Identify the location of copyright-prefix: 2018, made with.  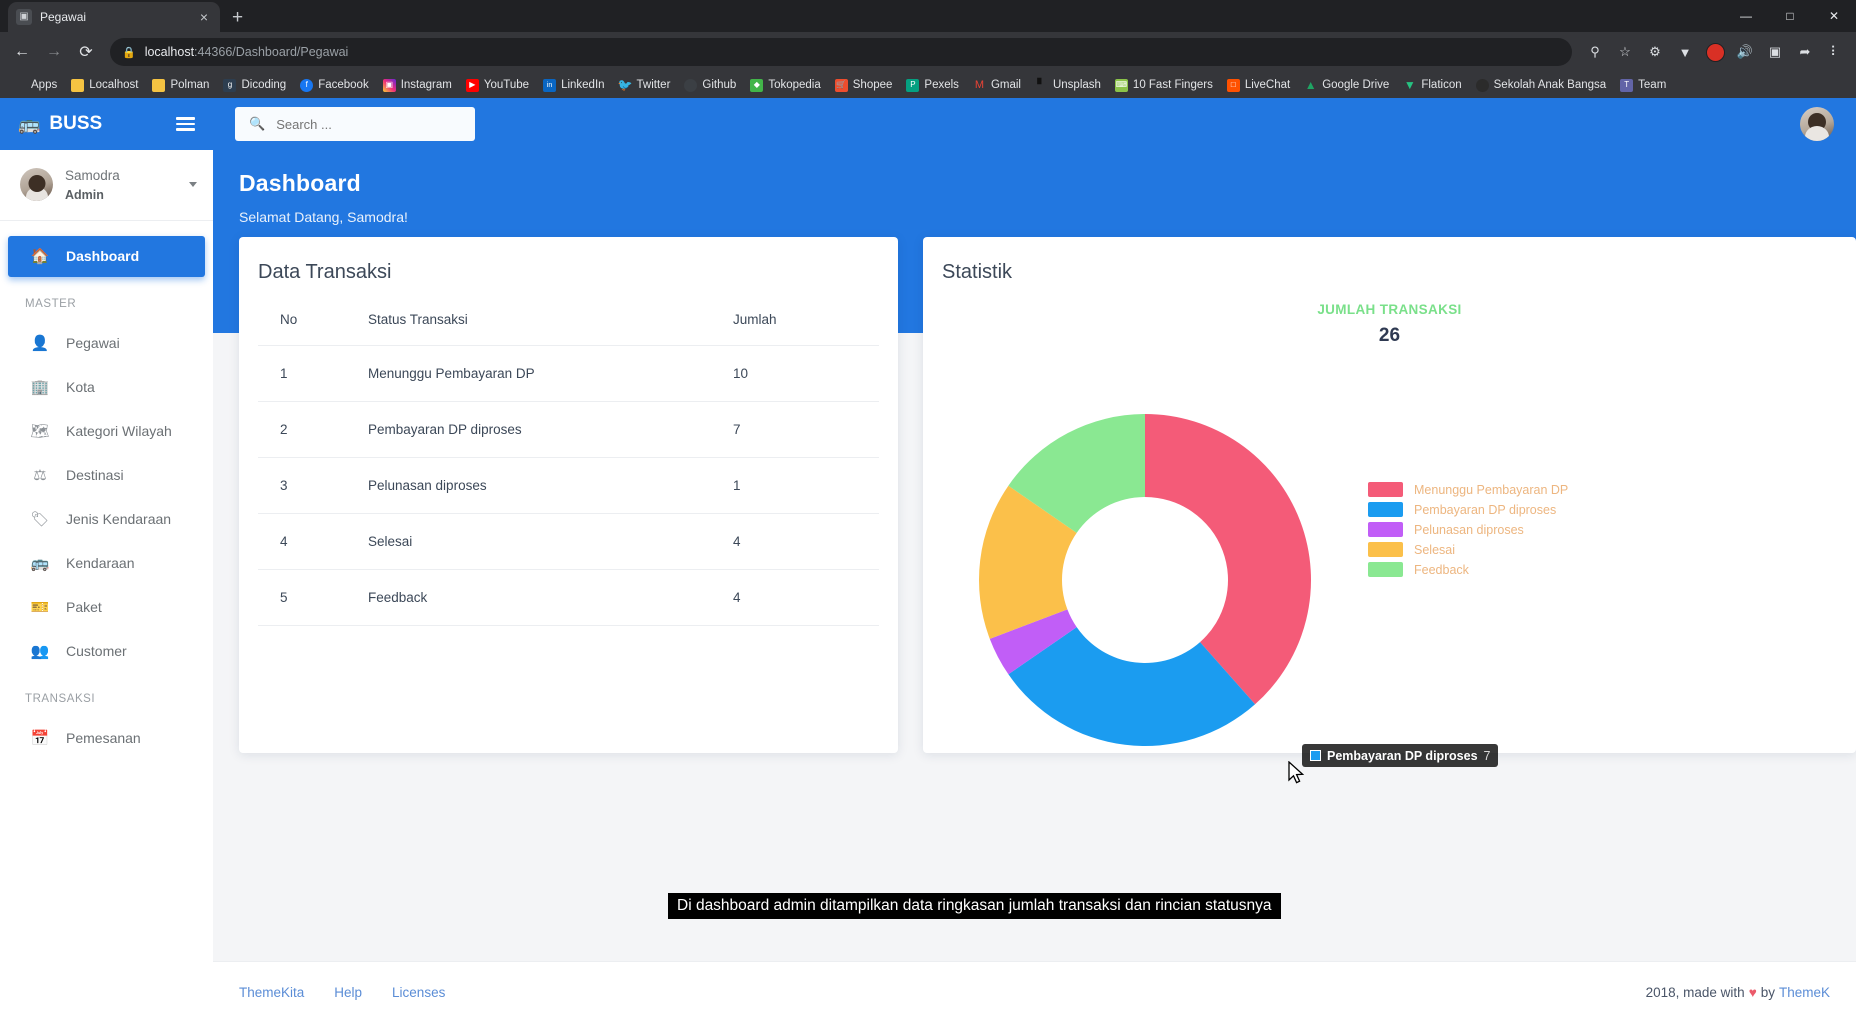
(1695, 992).